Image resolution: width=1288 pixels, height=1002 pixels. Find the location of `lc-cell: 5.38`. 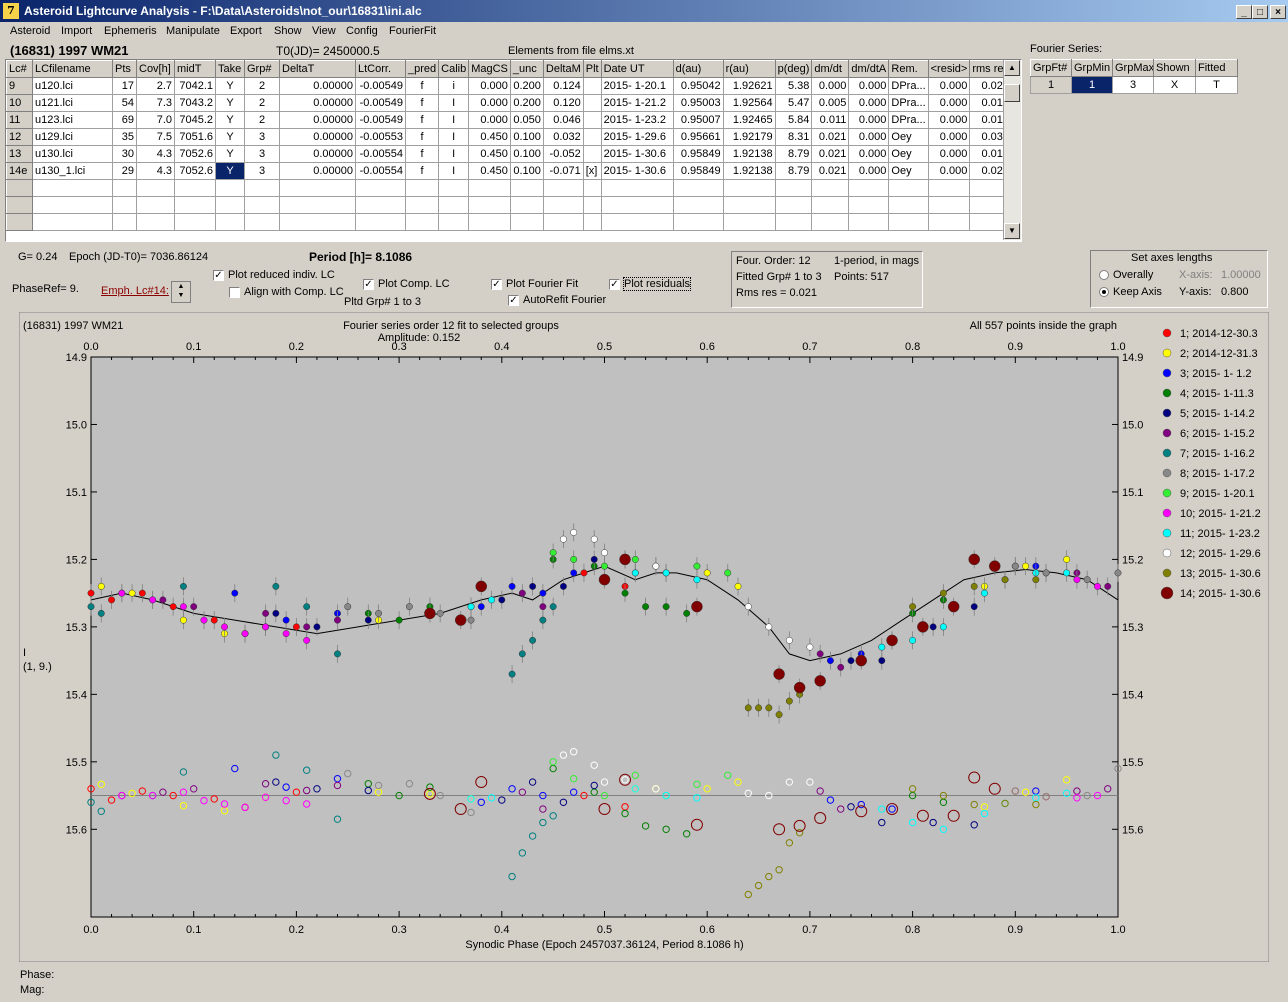

lc-cell: 5.38 is located at coordinates (793, 86).